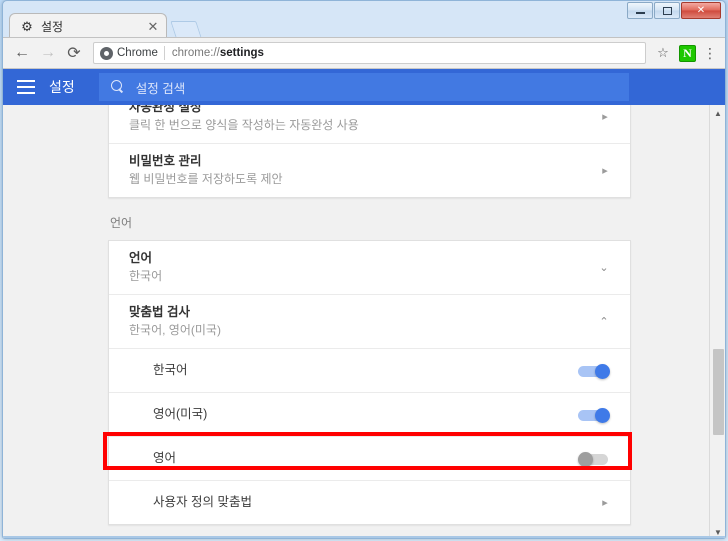 The height and width of the screenshot is (541, 728). Describe the element at coordinates (375, 502) in the screenshot. I see `row-text: 사용자 정의 맞춤법` at that location.